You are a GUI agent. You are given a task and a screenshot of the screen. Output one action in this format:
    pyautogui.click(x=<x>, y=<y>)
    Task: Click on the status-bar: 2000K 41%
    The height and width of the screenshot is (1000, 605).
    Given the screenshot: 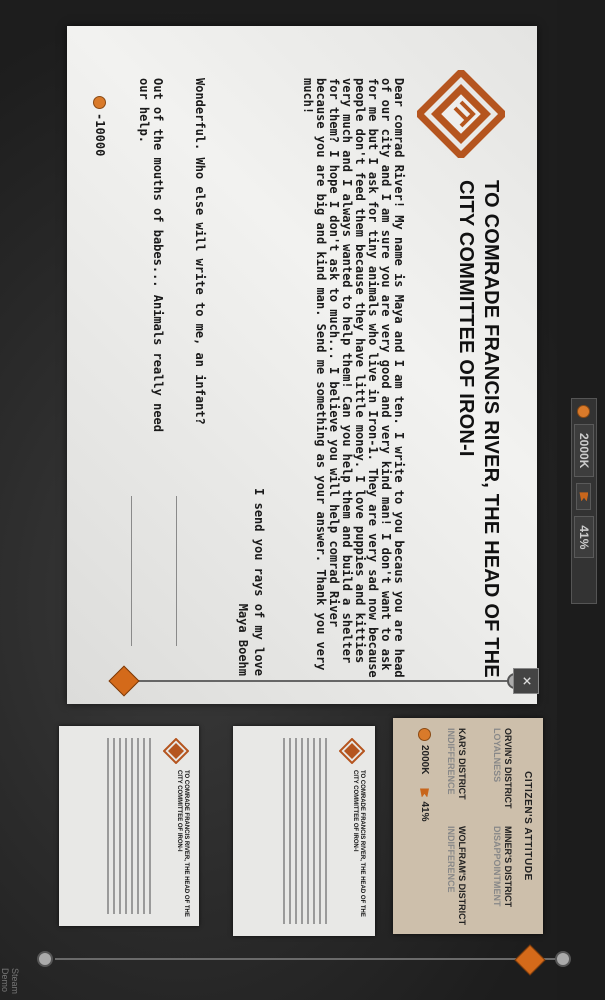 What is the action you would take?
    pyautogui.click(x=584, y=501)
    